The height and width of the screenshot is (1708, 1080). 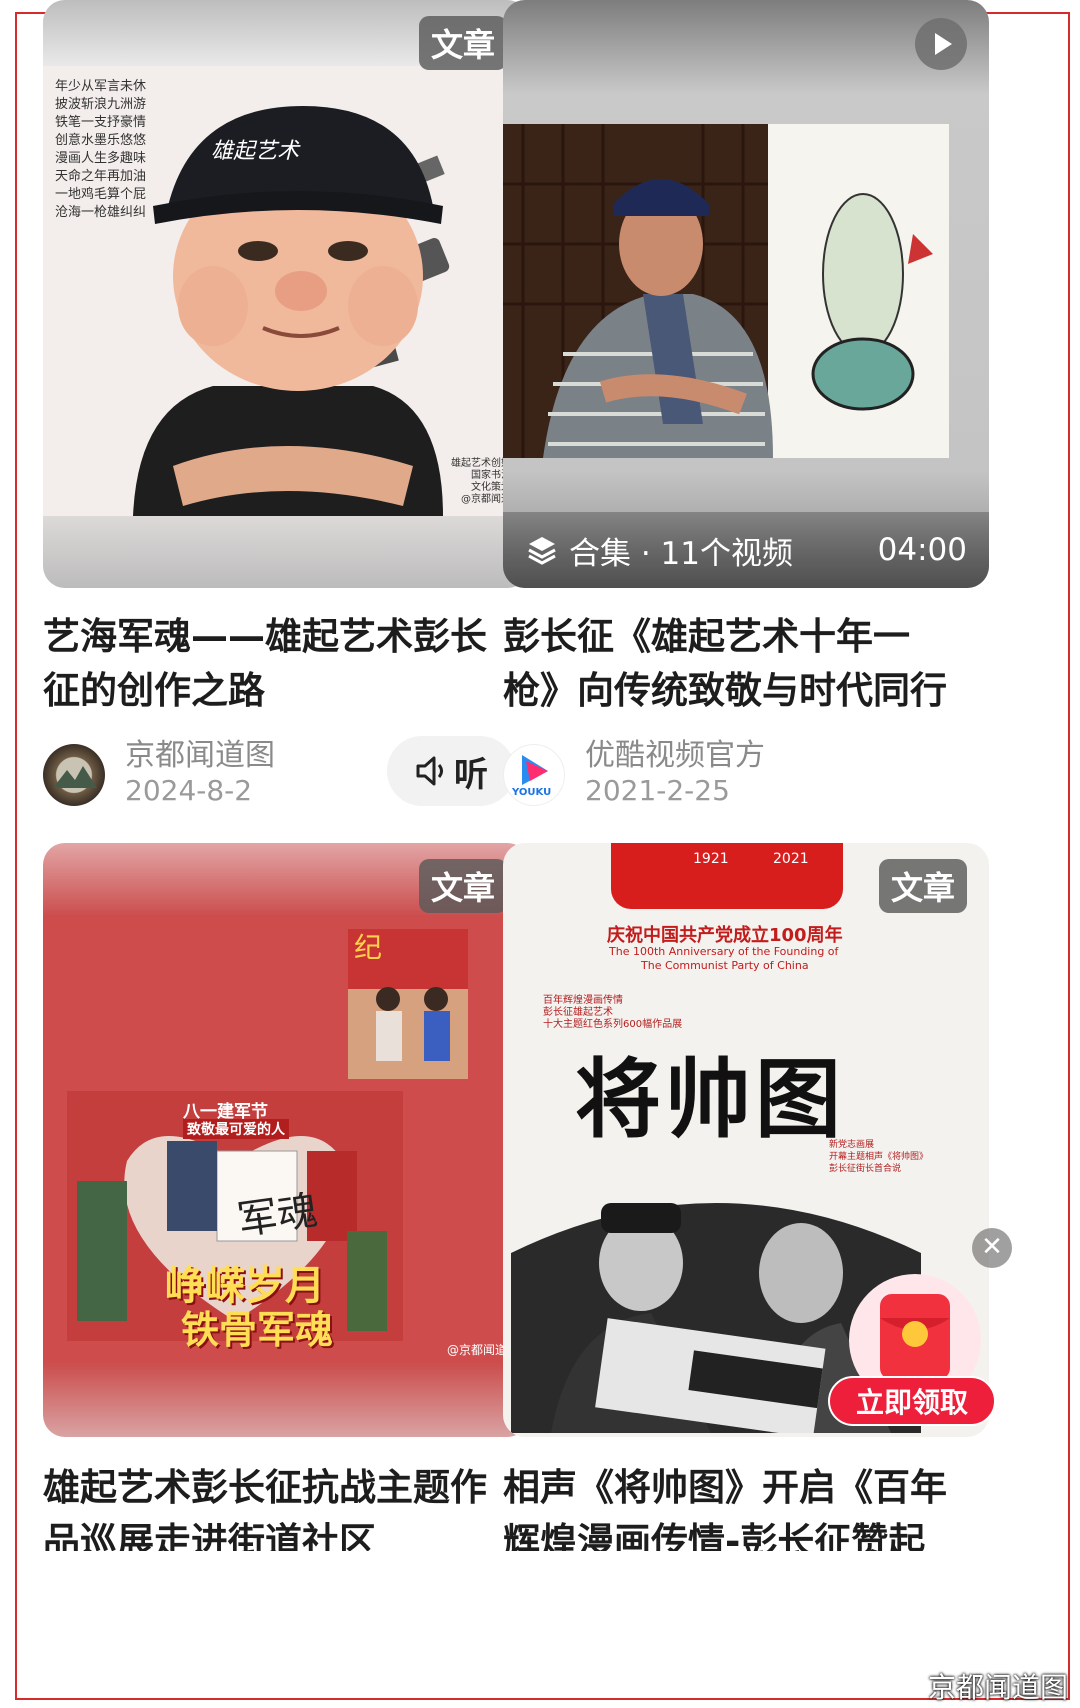 What do you see at coordinates (725, 935) in the screenshot?
I see `poster-heading: 庆祝中国共产党成立100周年` at bounding box center [725, 935].